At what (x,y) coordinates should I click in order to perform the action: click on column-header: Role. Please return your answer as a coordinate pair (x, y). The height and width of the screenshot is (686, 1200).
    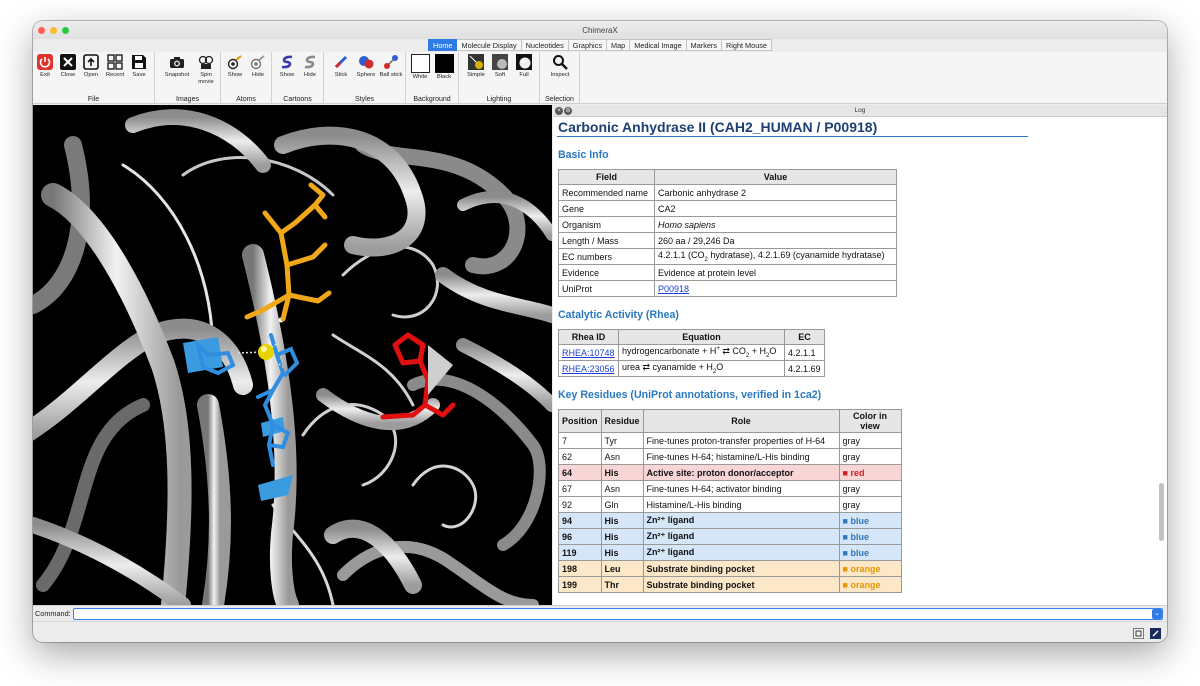
    Looking at the image, I should click on (741, 421).